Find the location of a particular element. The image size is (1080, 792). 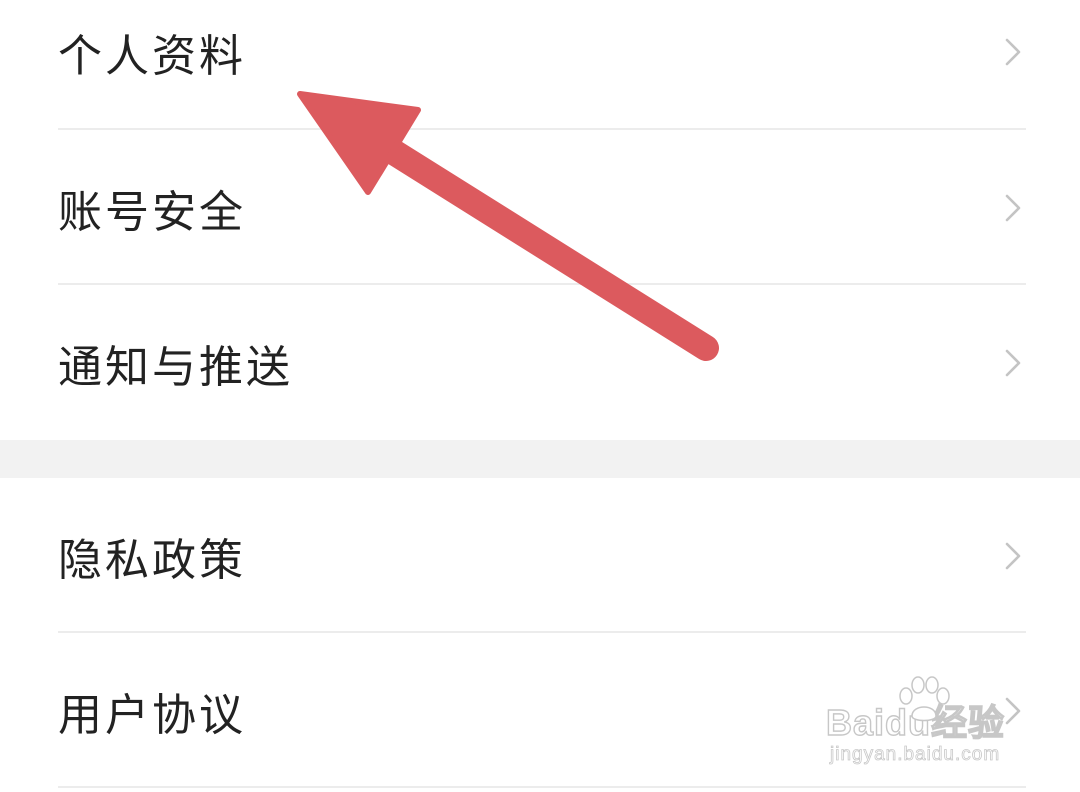

settings-item-label: 隐私政策 is located at coordinates (152, 560).